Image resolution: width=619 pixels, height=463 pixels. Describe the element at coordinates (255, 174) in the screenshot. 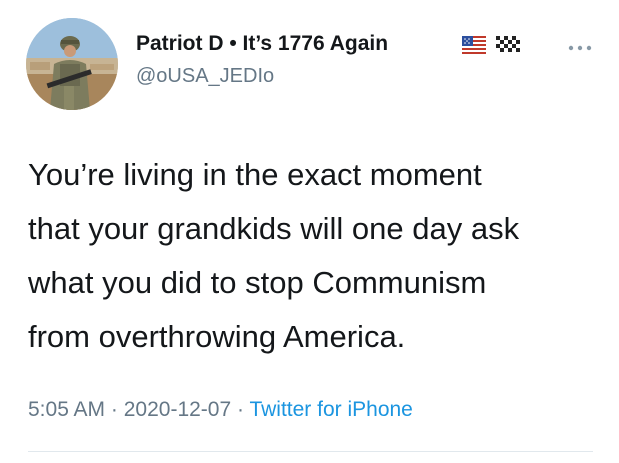

I see `tweet-text-line: You’re living in the exact moment` at that location.